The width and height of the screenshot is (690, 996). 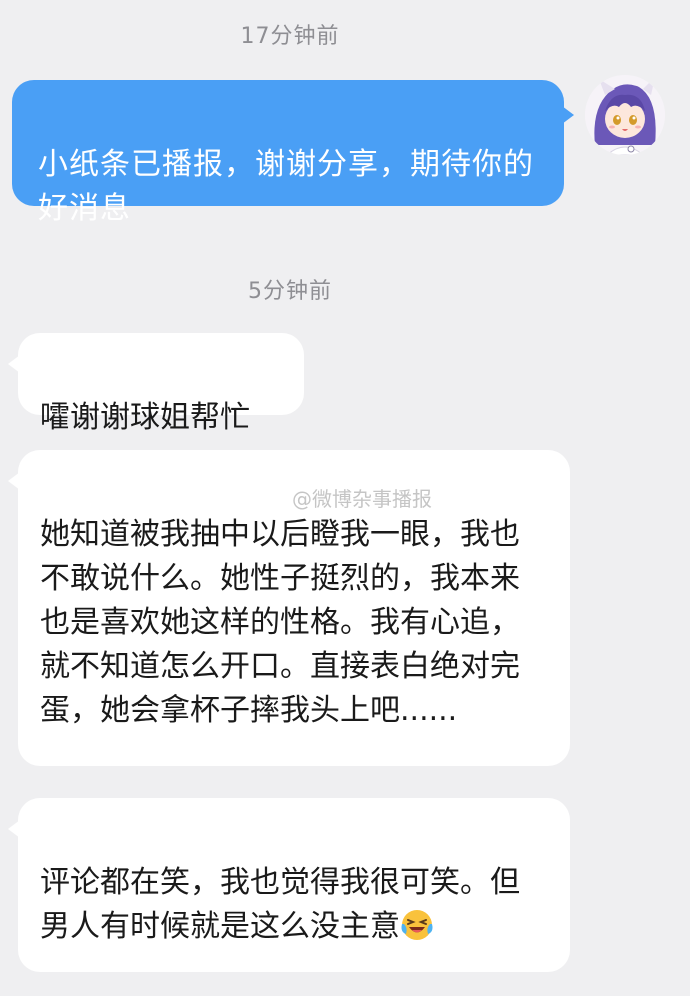 What do you see at coordinates (290, 36) in the screenshot?
I see `message-timestamp: 17分钟前` at bounding box center [290, 36].